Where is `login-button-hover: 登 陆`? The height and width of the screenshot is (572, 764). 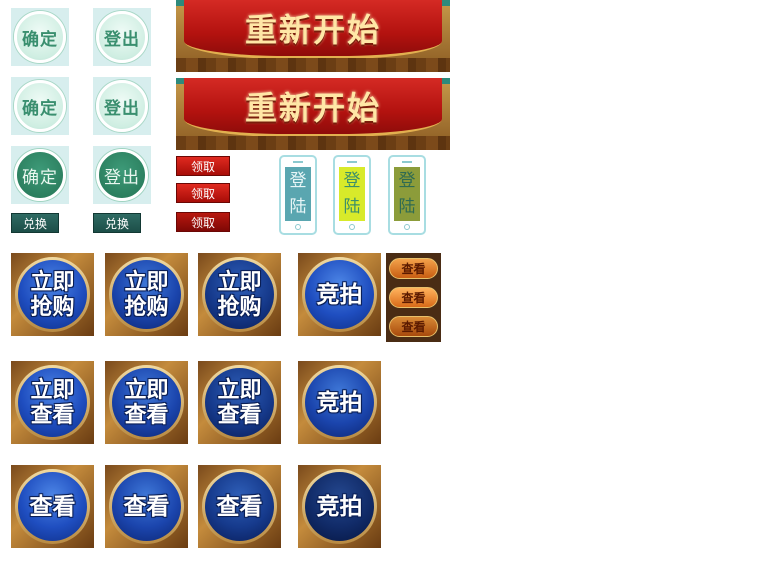
login-button-hover: 登 陆 is located at coordinates (352, 195).